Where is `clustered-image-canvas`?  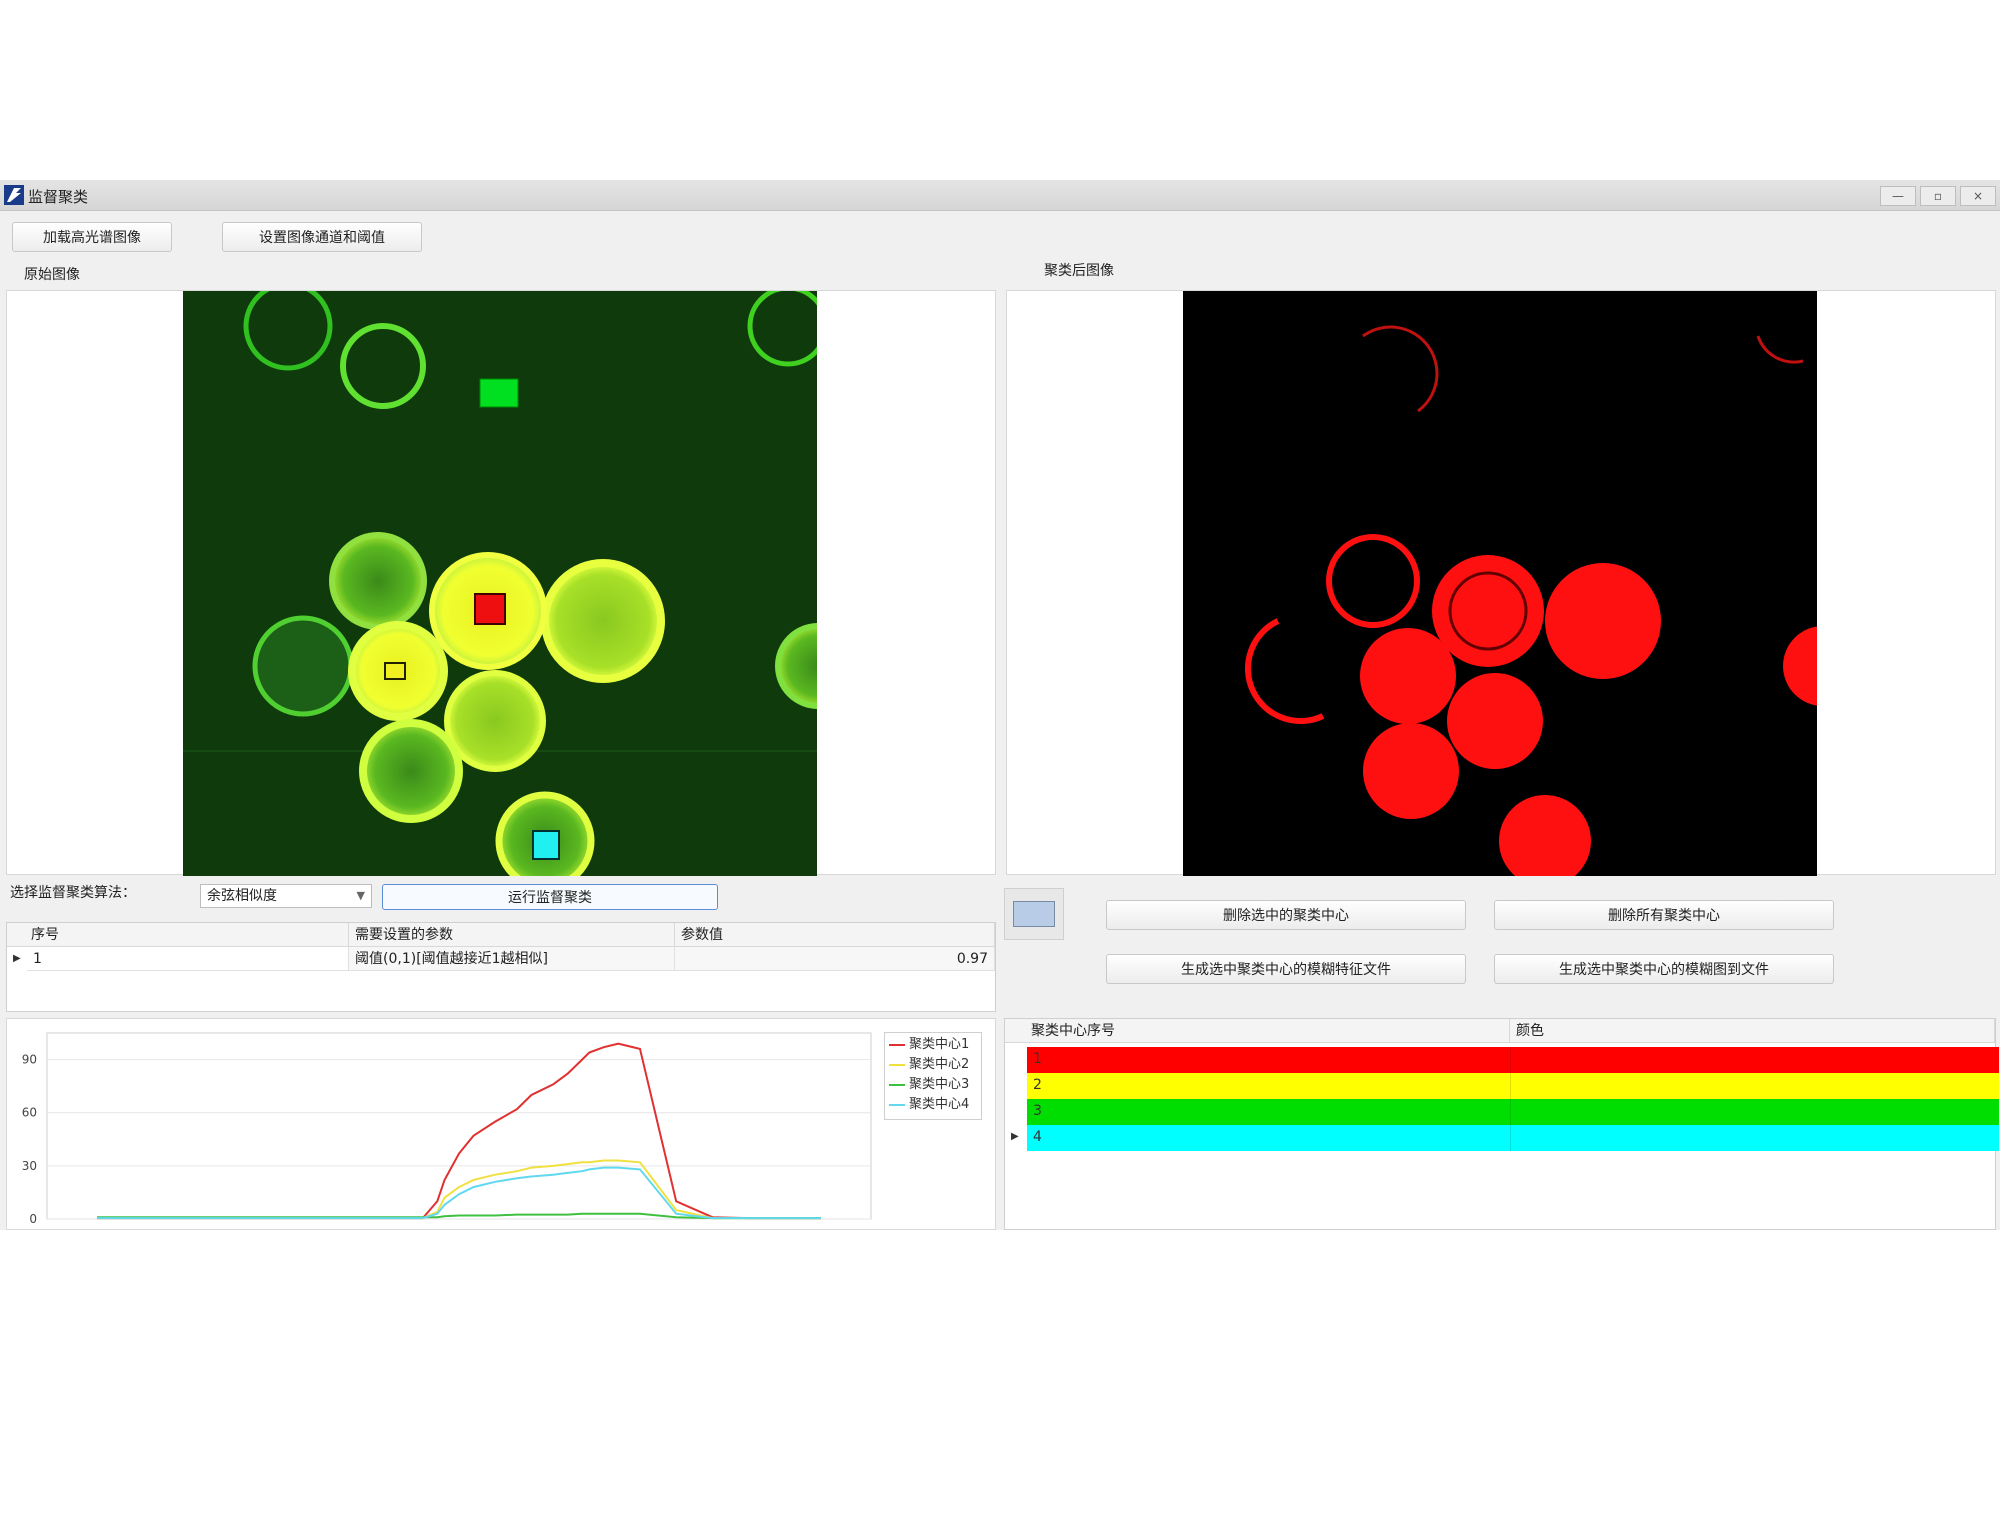 clustered-image-canvas is located at coordinates (1500, 583).